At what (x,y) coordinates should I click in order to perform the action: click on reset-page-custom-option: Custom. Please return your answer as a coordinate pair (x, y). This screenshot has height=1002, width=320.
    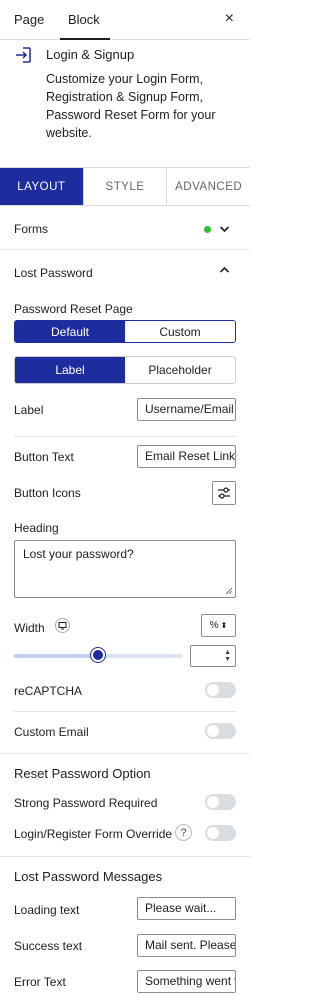
    Looking at the image, I should click on (180, 331).